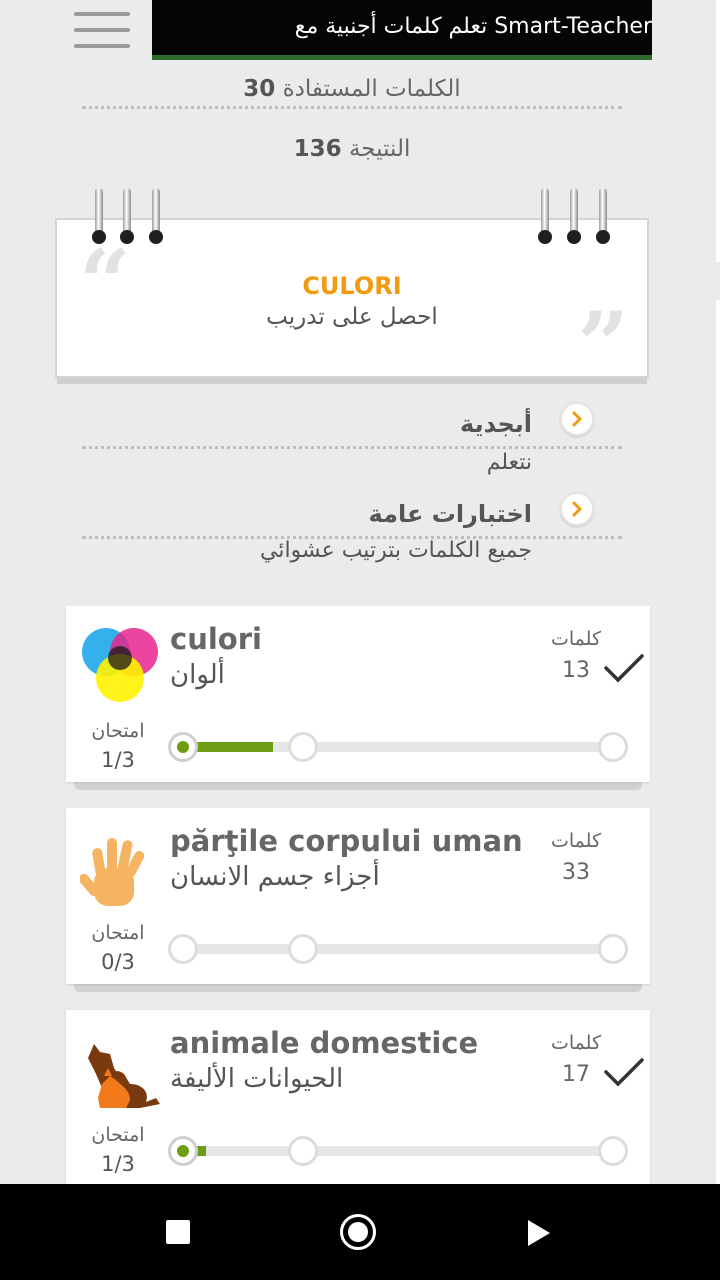 This screenshot has height=1280, width=720. I want to click on learned-words-value: 30, so click(259, 89).